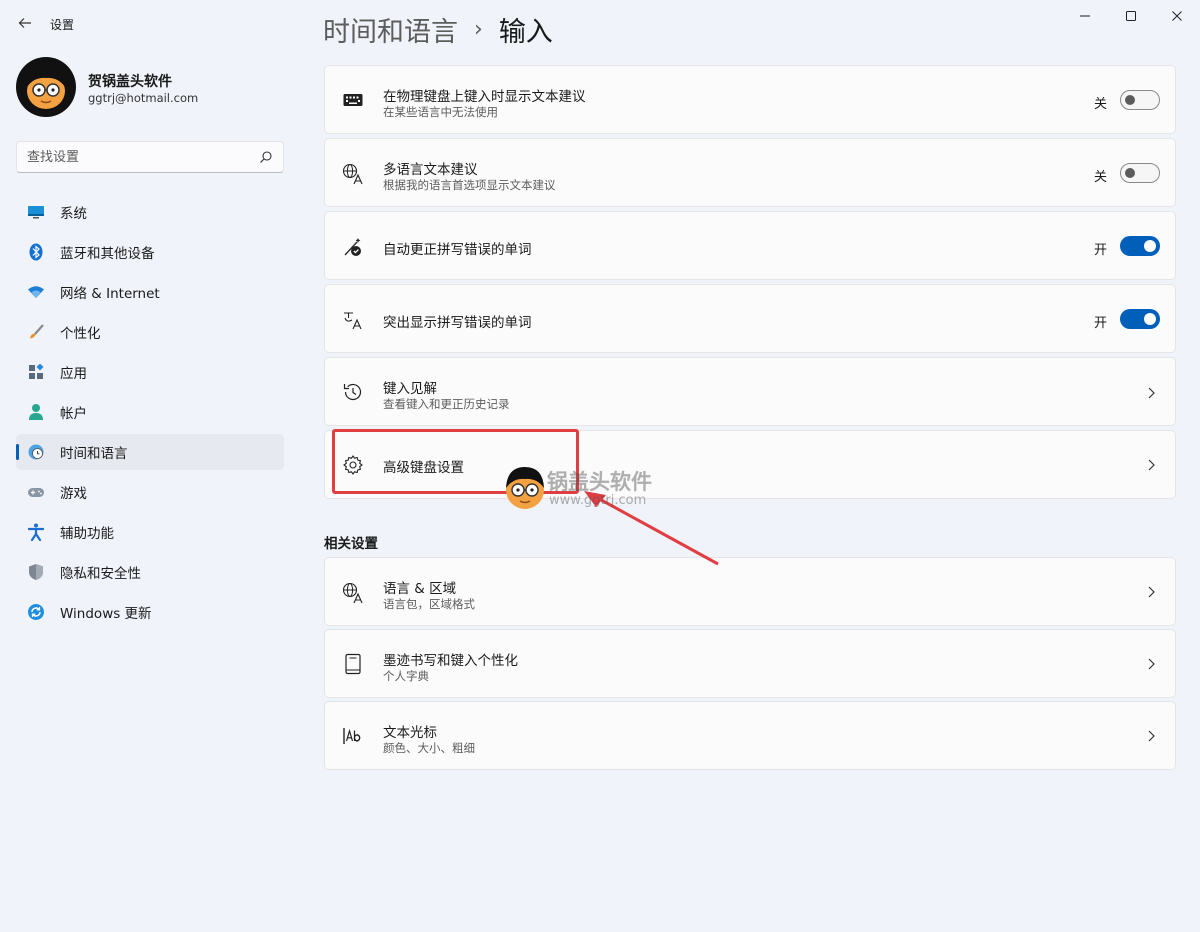 Image resolution: width=1200 pixels, height=932 pixels. What do you see at coordinates (36, 452) in the screenshot?
I see `time-language-icon` at bounding box center [36, 452].